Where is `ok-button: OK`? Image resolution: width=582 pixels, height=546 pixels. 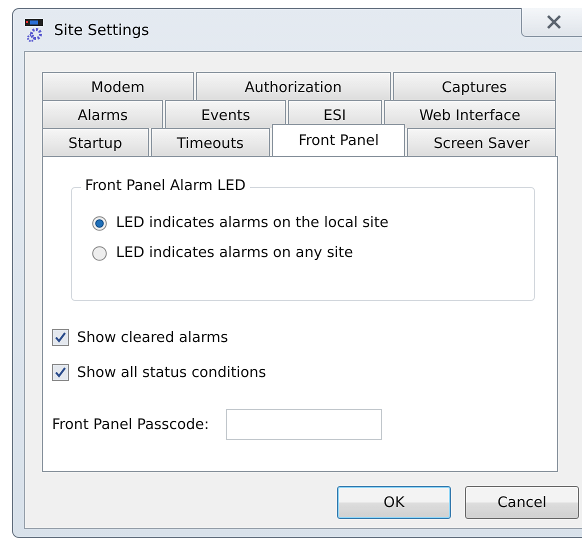 ok-button: OK is located at coordinates (394, 502).